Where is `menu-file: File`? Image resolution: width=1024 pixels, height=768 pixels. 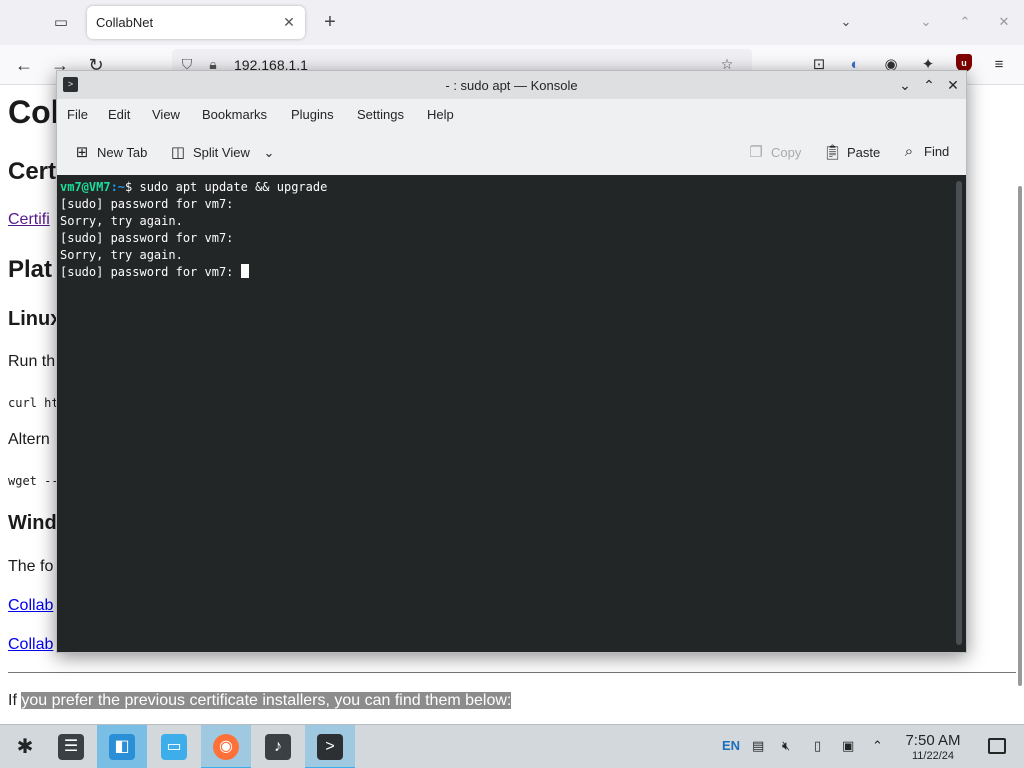
menu-file: File is located at coordinates (77, 114).